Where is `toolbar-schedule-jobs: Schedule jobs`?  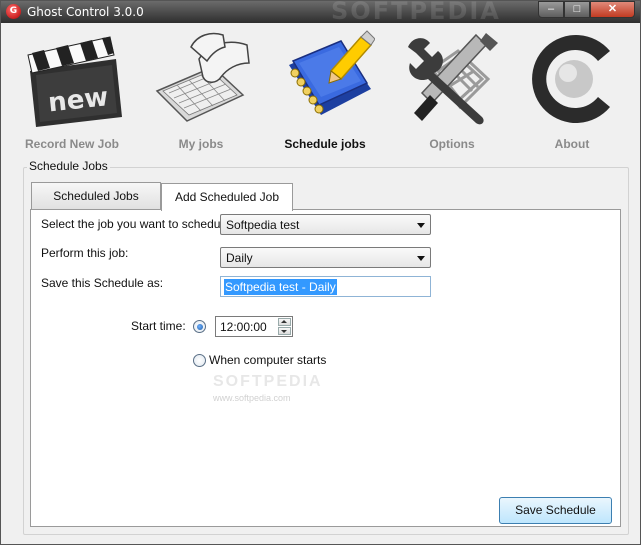 toolbar-schedule-jobs: Schedule jobs is located at coordinates (325, 89).